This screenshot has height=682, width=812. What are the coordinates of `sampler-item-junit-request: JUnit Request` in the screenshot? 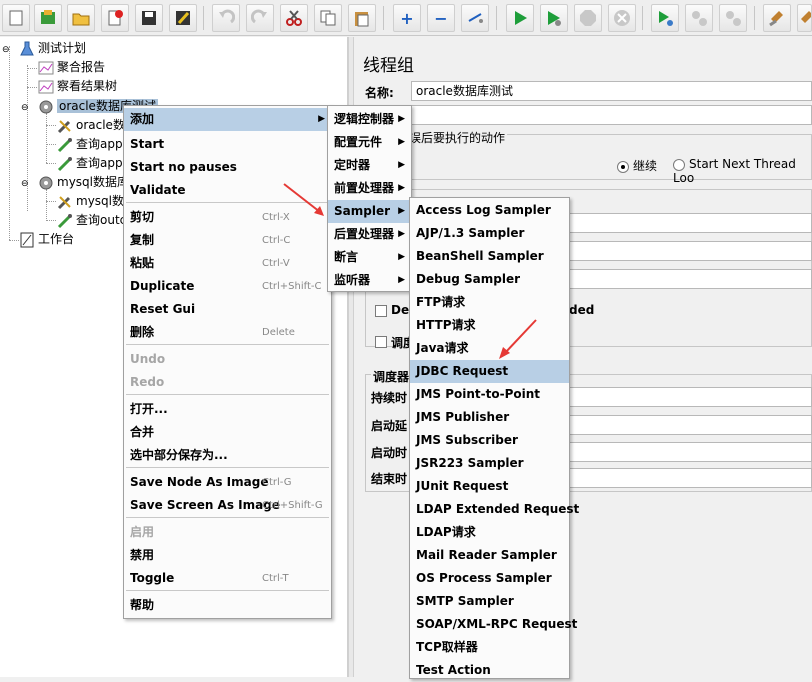 It's located at (489, 486).